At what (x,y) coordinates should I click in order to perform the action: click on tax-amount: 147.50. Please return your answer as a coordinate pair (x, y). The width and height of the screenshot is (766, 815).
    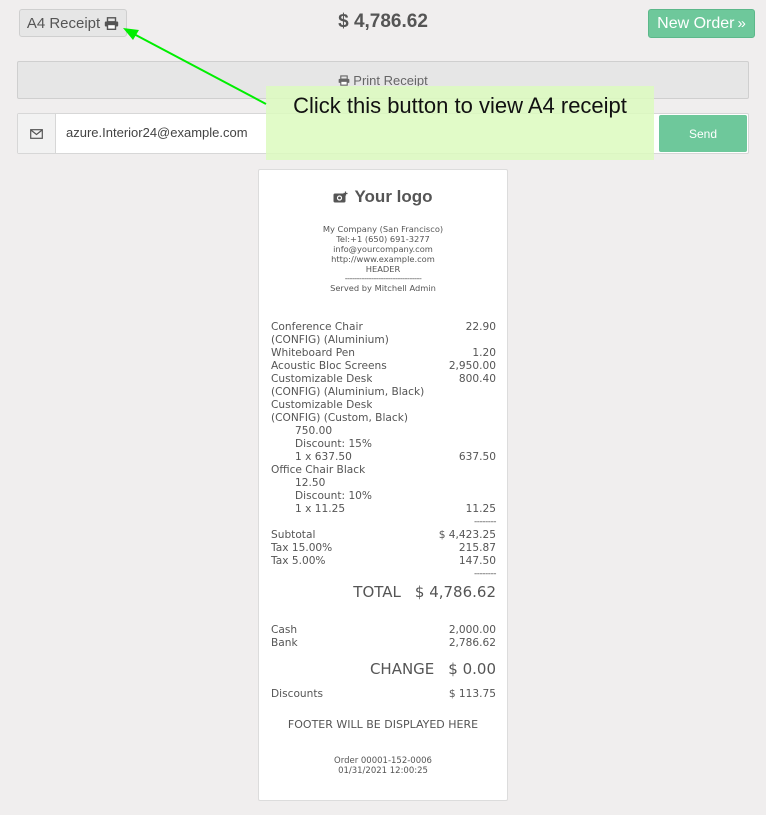
    Looking at the image, I should click on (477, 561).